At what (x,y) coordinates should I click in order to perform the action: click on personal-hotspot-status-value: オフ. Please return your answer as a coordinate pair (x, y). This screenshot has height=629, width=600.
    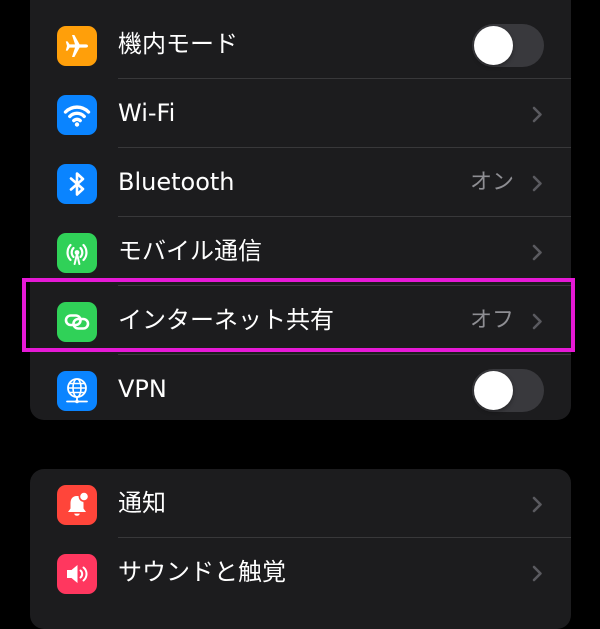
    Looking at the image, I should click on (491, 320).